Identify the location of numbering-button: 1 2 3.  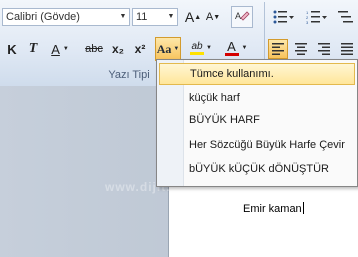
(317, 17).